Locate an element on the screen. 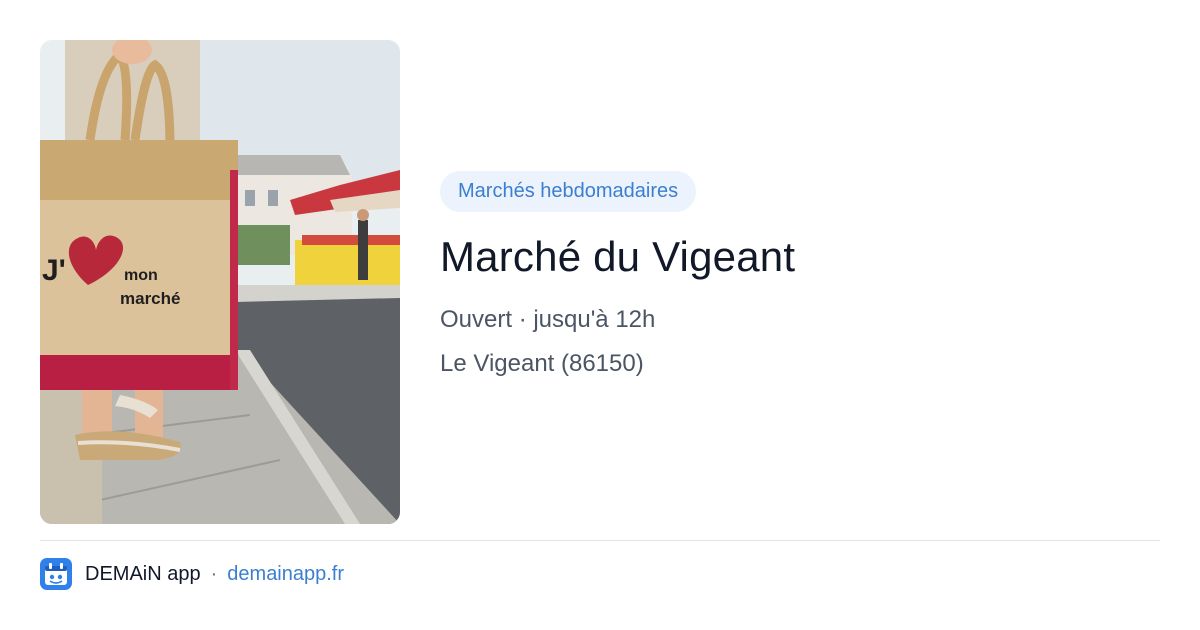 Image resolution: width=1200 pixels, height=630 pixels. site-link: demainapp.fr is located at coordinates (285, 574).